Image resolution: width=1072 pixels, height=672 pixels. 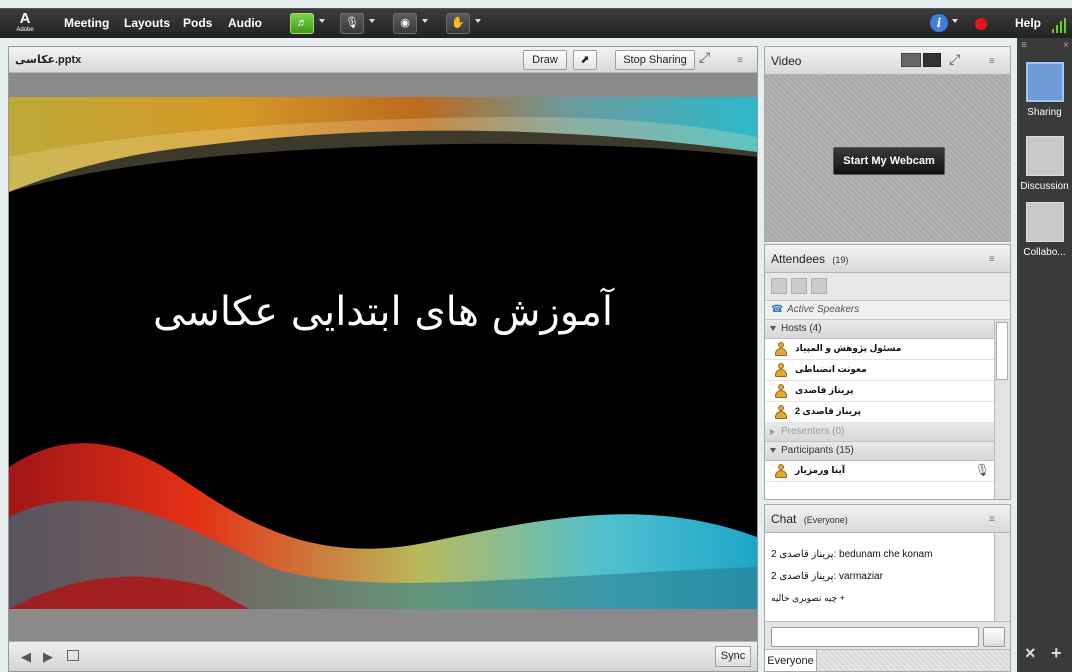 What do you see at coordinates (887, 660) in the screenshot?
I see `chat-tabs: Everyone` at bounding box center [887, 660].